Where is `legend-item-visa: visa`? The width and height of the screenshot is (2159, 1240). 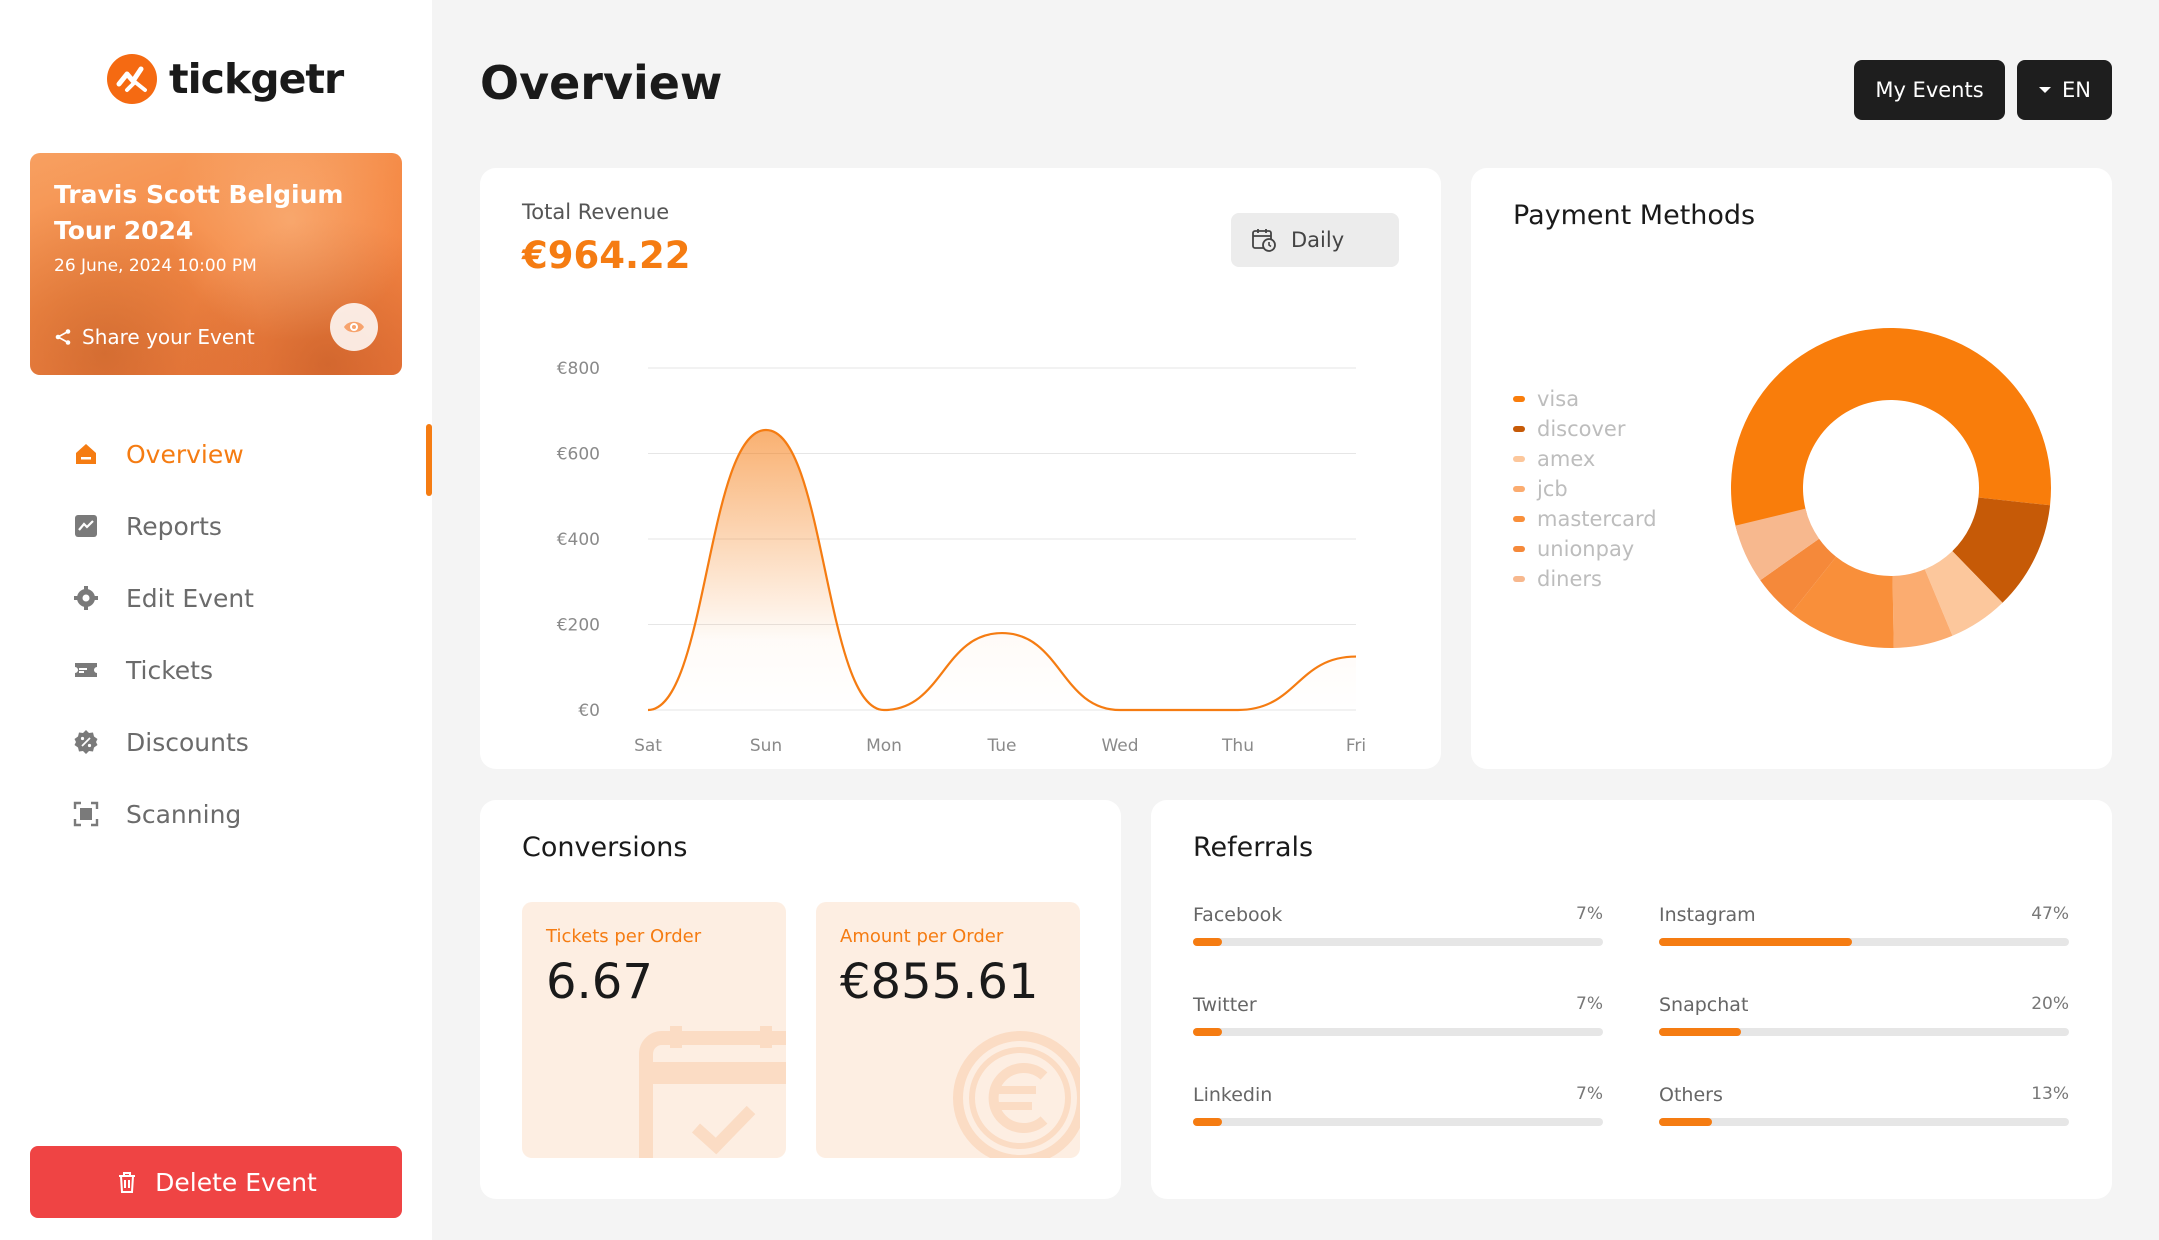
legend-item-visa: visa is located at coordinates (1585, 399).